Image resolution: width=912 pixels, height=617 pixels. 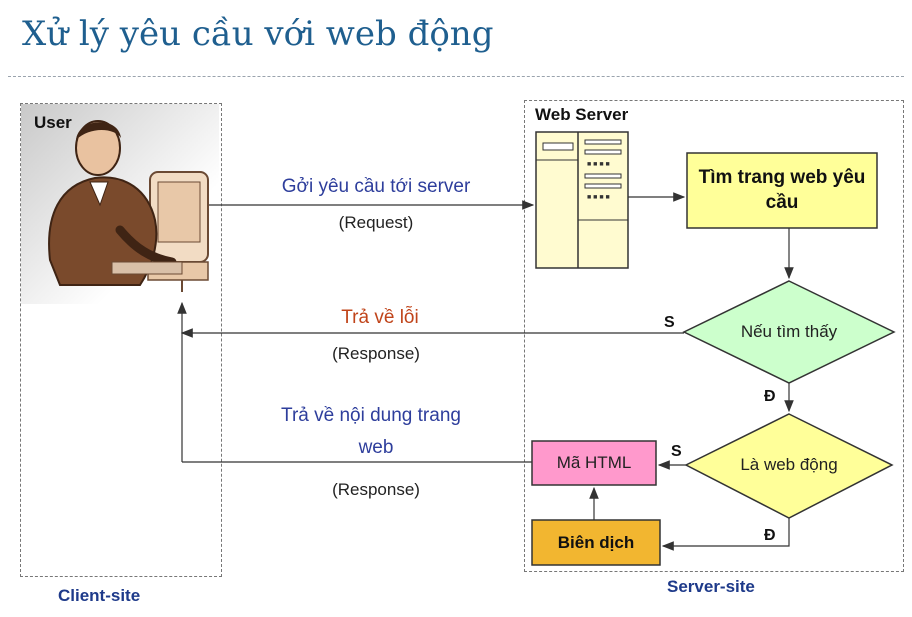 I want to click on server-site-label: Server-site, so click(x=711, y=586).